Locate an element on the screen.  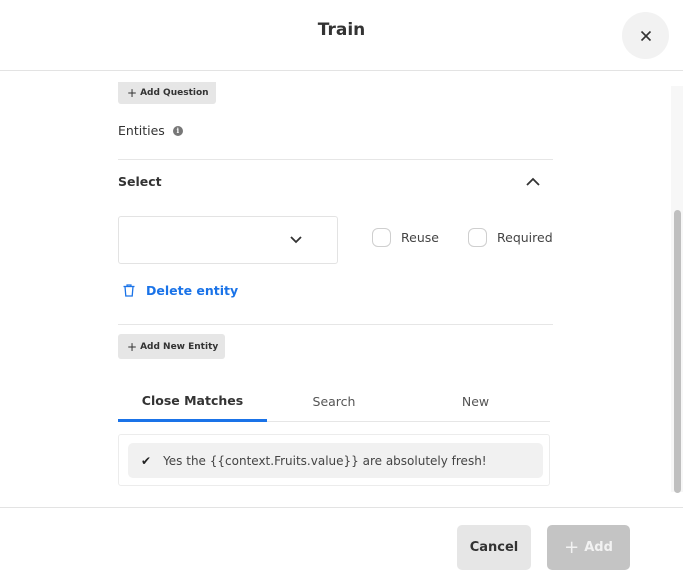
modal-header: Train is located at coordinates (341, 35).